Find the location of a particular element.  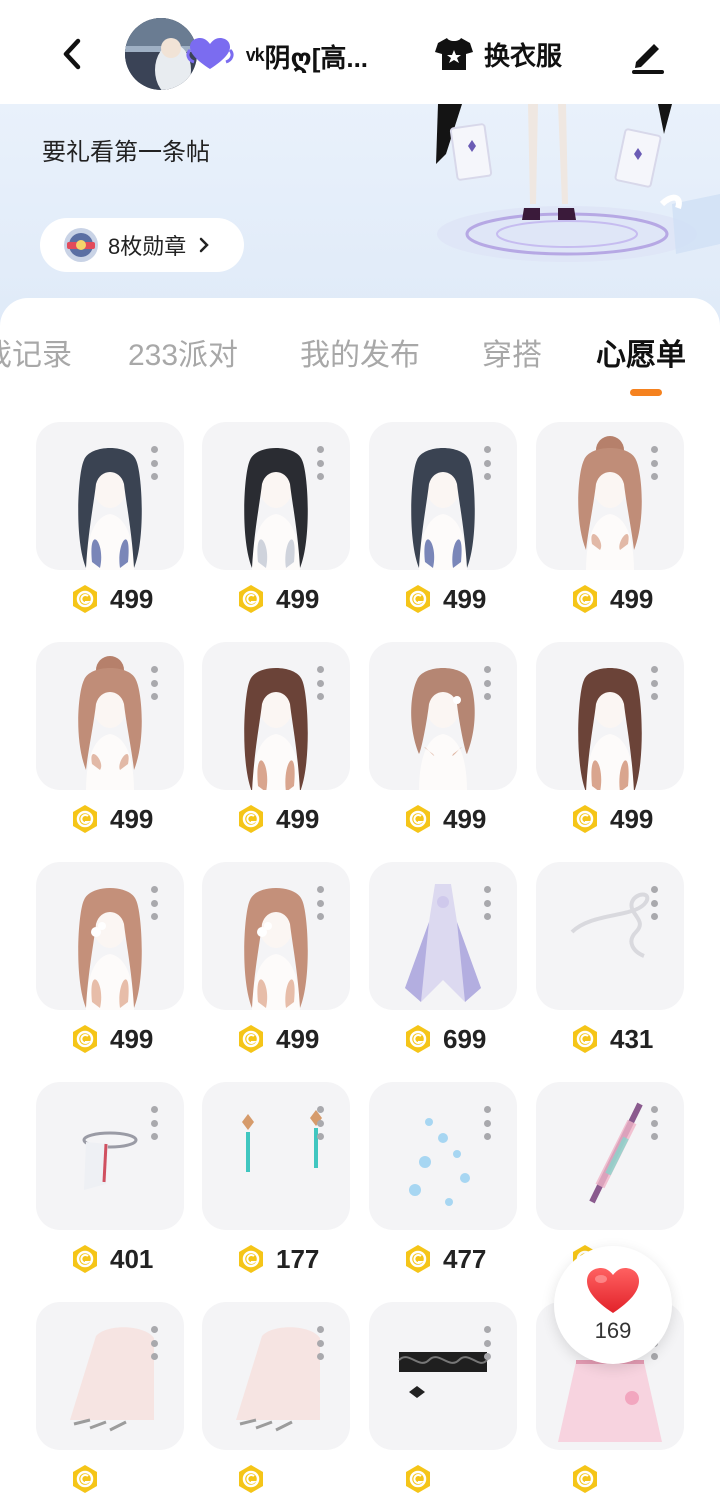

wishlist-item: 177 is located at coordinates (276, 1182).